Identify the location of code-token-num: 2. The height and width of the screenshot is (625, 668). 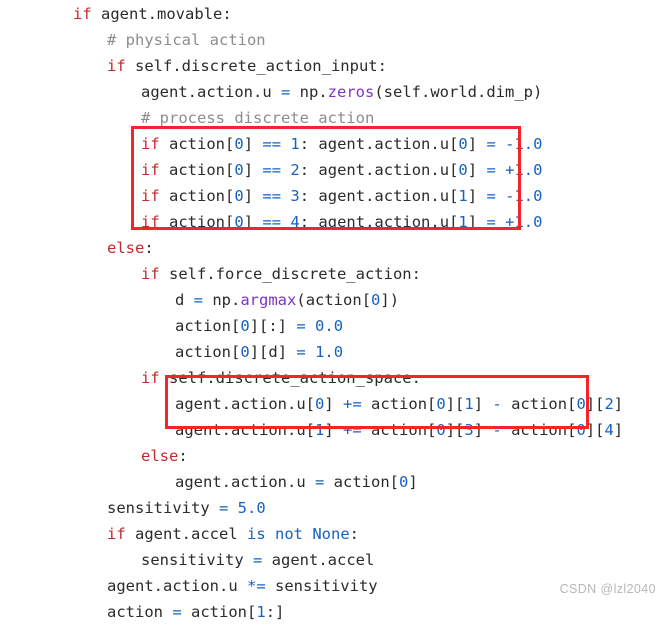
(295, 170).